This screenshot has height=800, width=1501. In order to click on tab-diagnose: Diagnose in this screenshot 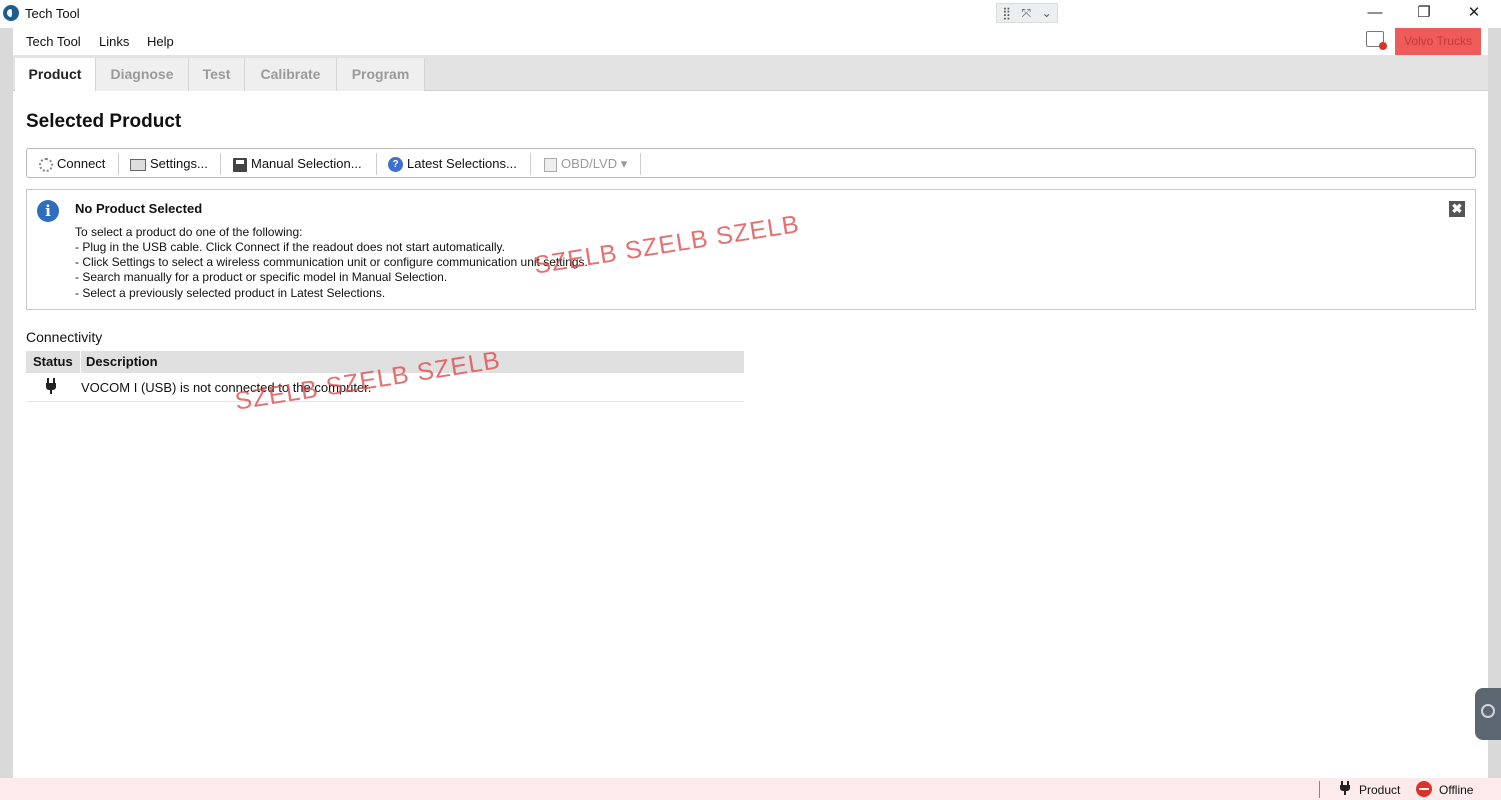, I will do `click(142, 74)`.